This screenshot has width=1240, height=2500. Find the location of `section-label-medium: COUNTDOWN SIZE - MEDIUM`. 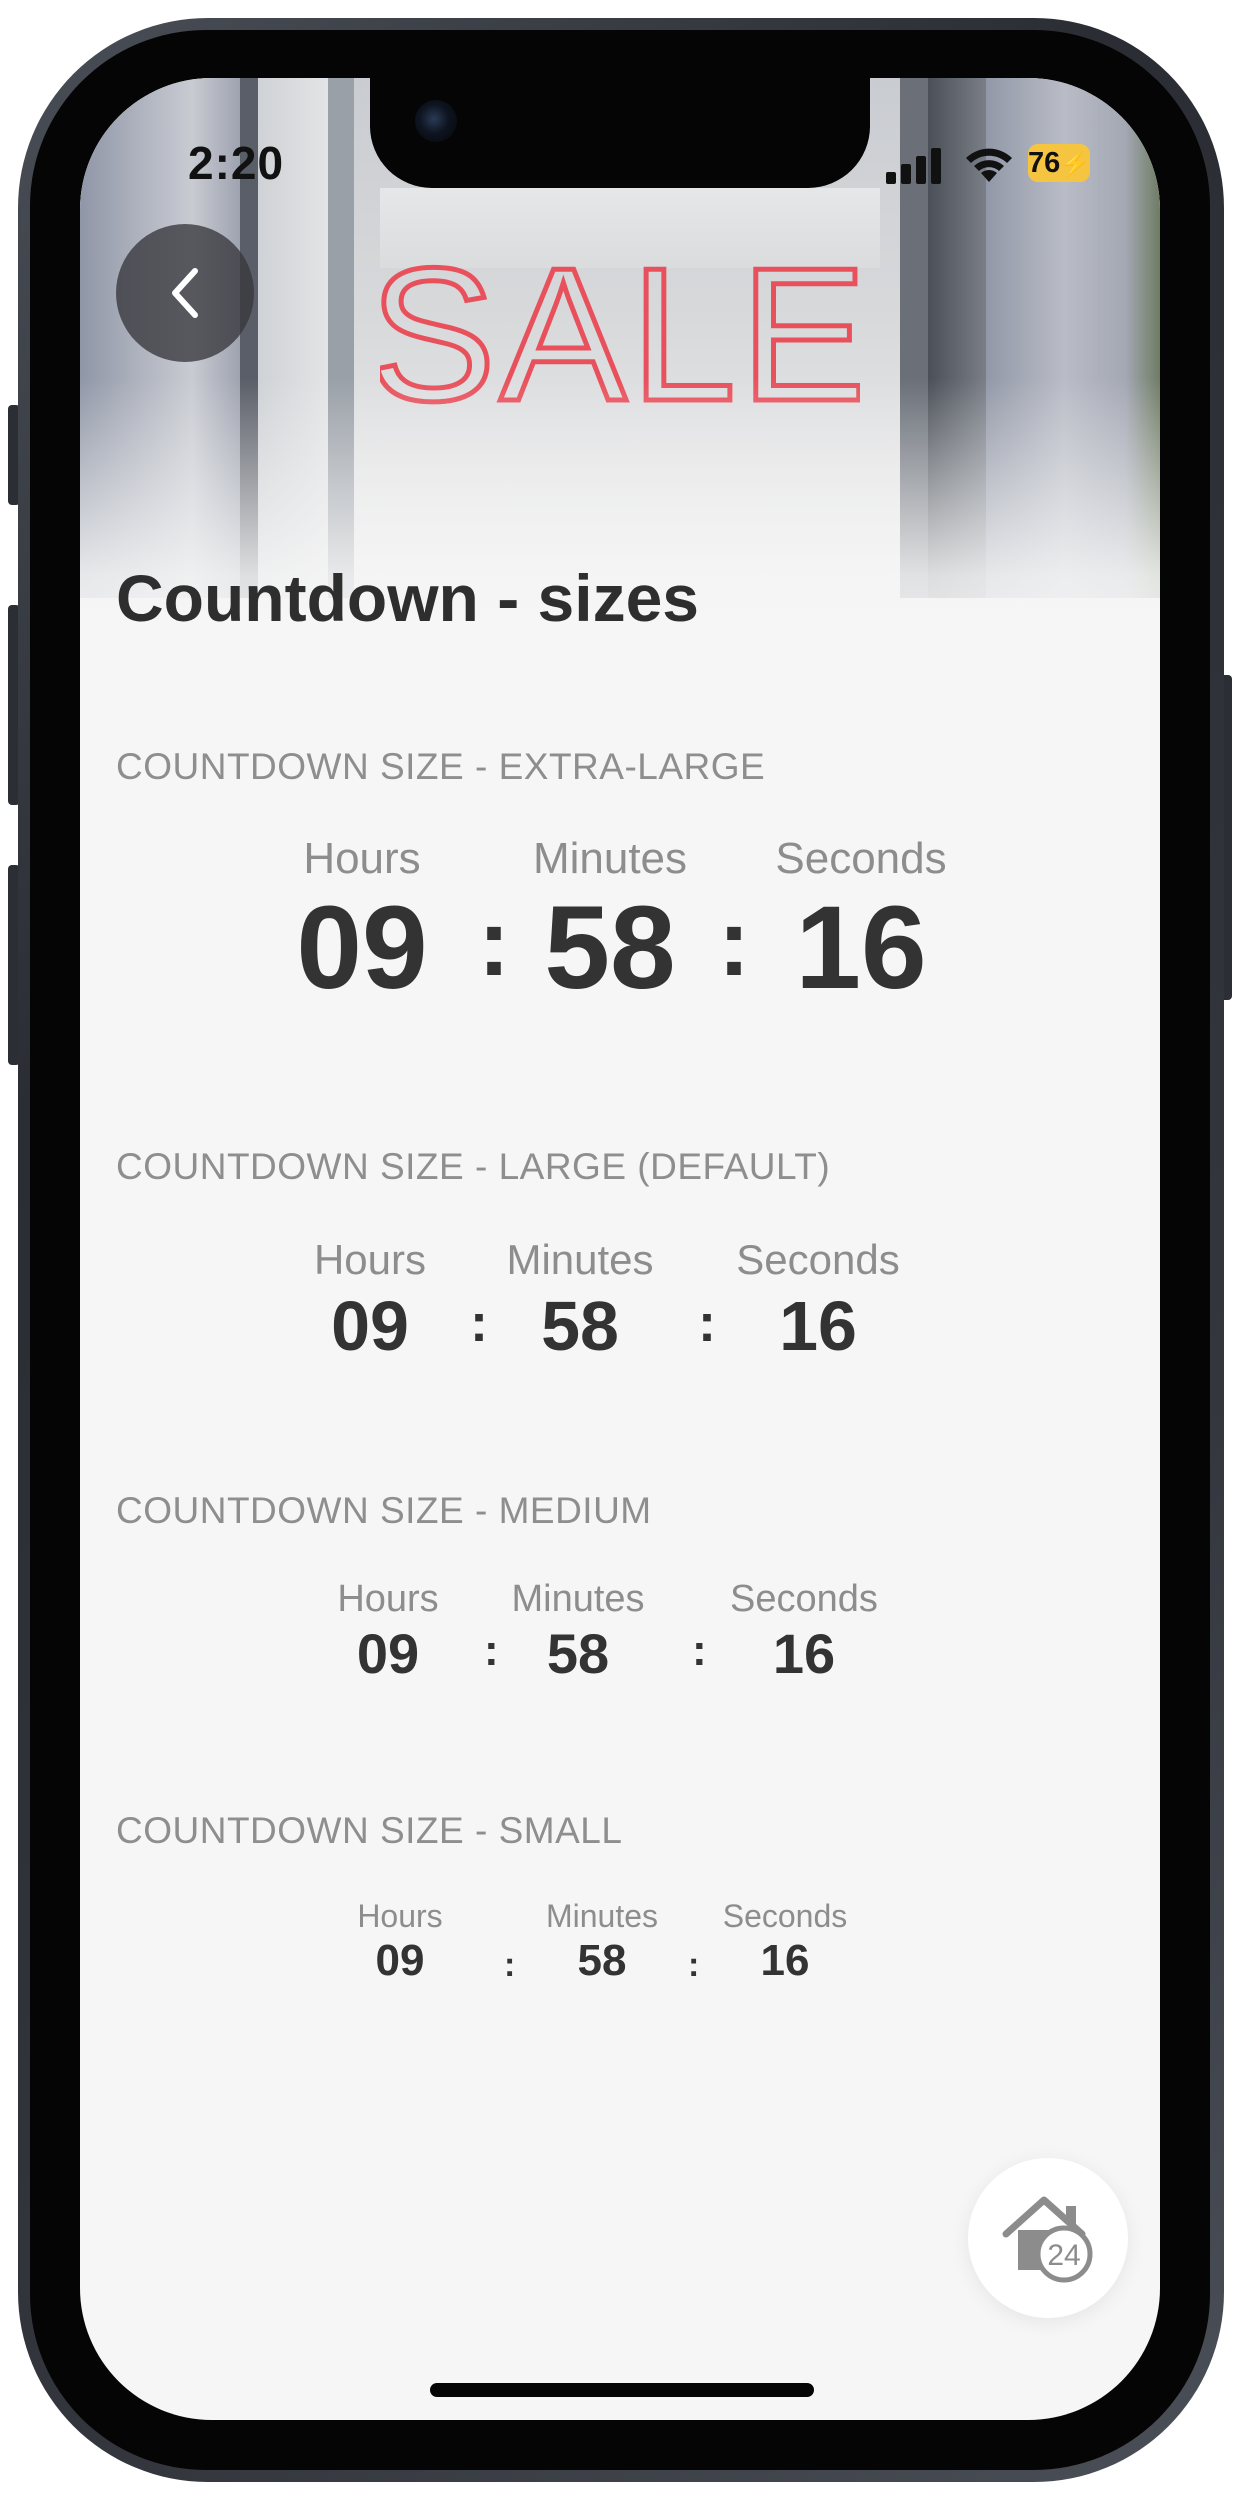

section-label-medium: COUNTDOWN SIZE - MEDIUM is located at coordinates (384, 1510).